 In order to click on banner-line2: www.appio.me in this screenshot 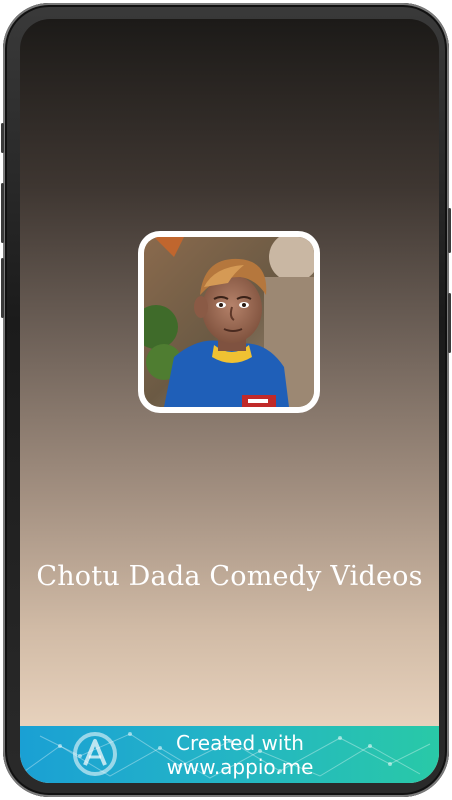, I will do `click(240, 767)`.